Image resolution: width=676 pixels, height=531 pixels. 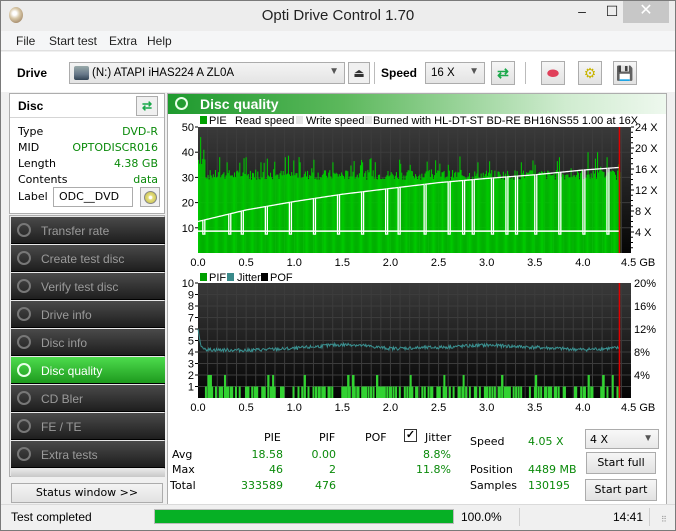 What do you see at coordinates (188, 204) in the screenshot?
I see `y-tick-label-left: 20` at bounding box center [188, 204].